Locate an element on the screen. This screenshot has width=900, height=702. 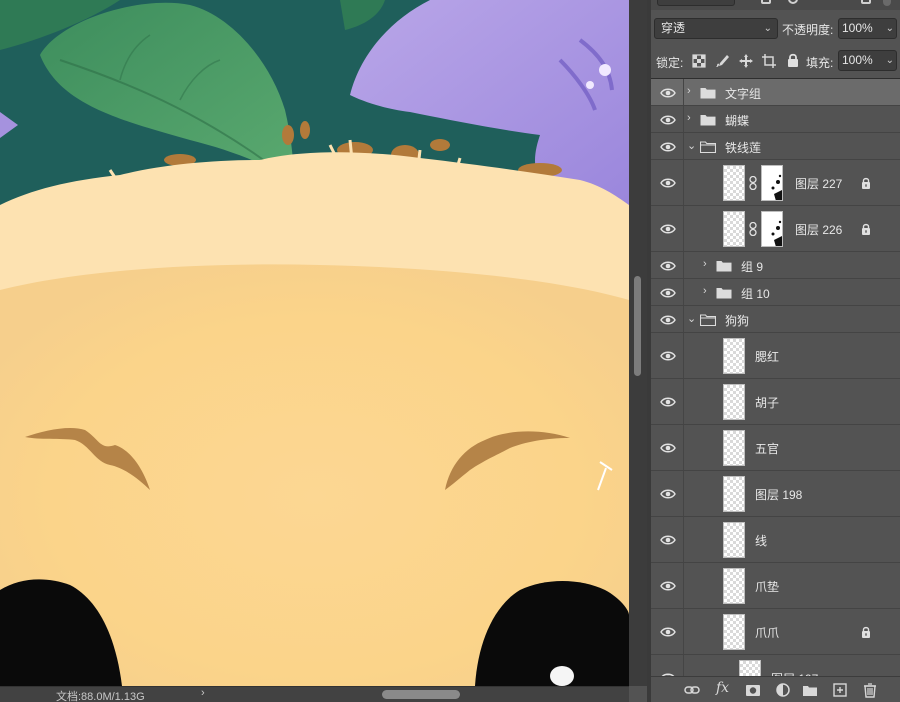
filter-adjustment-icon is located at coordinates (793, 2).